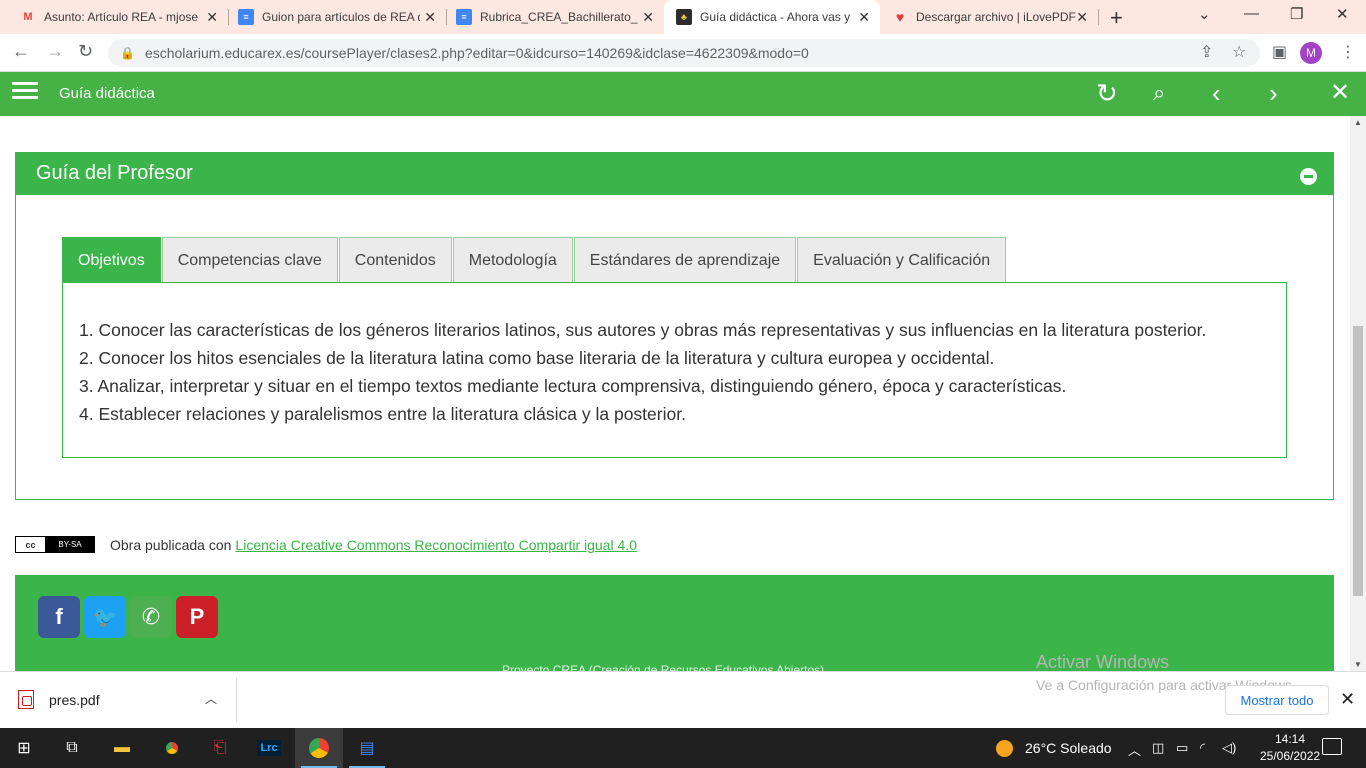  I want to click on restore-icon: ❐, so click(1296, 14).